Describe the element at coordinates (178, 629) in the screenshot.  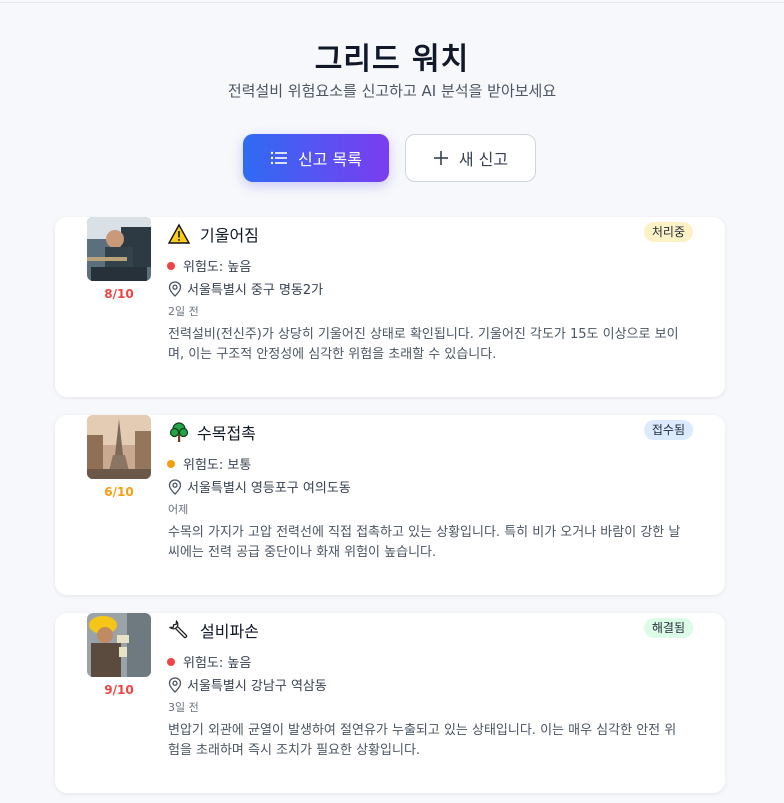
I see `wrench-icon` at that location.